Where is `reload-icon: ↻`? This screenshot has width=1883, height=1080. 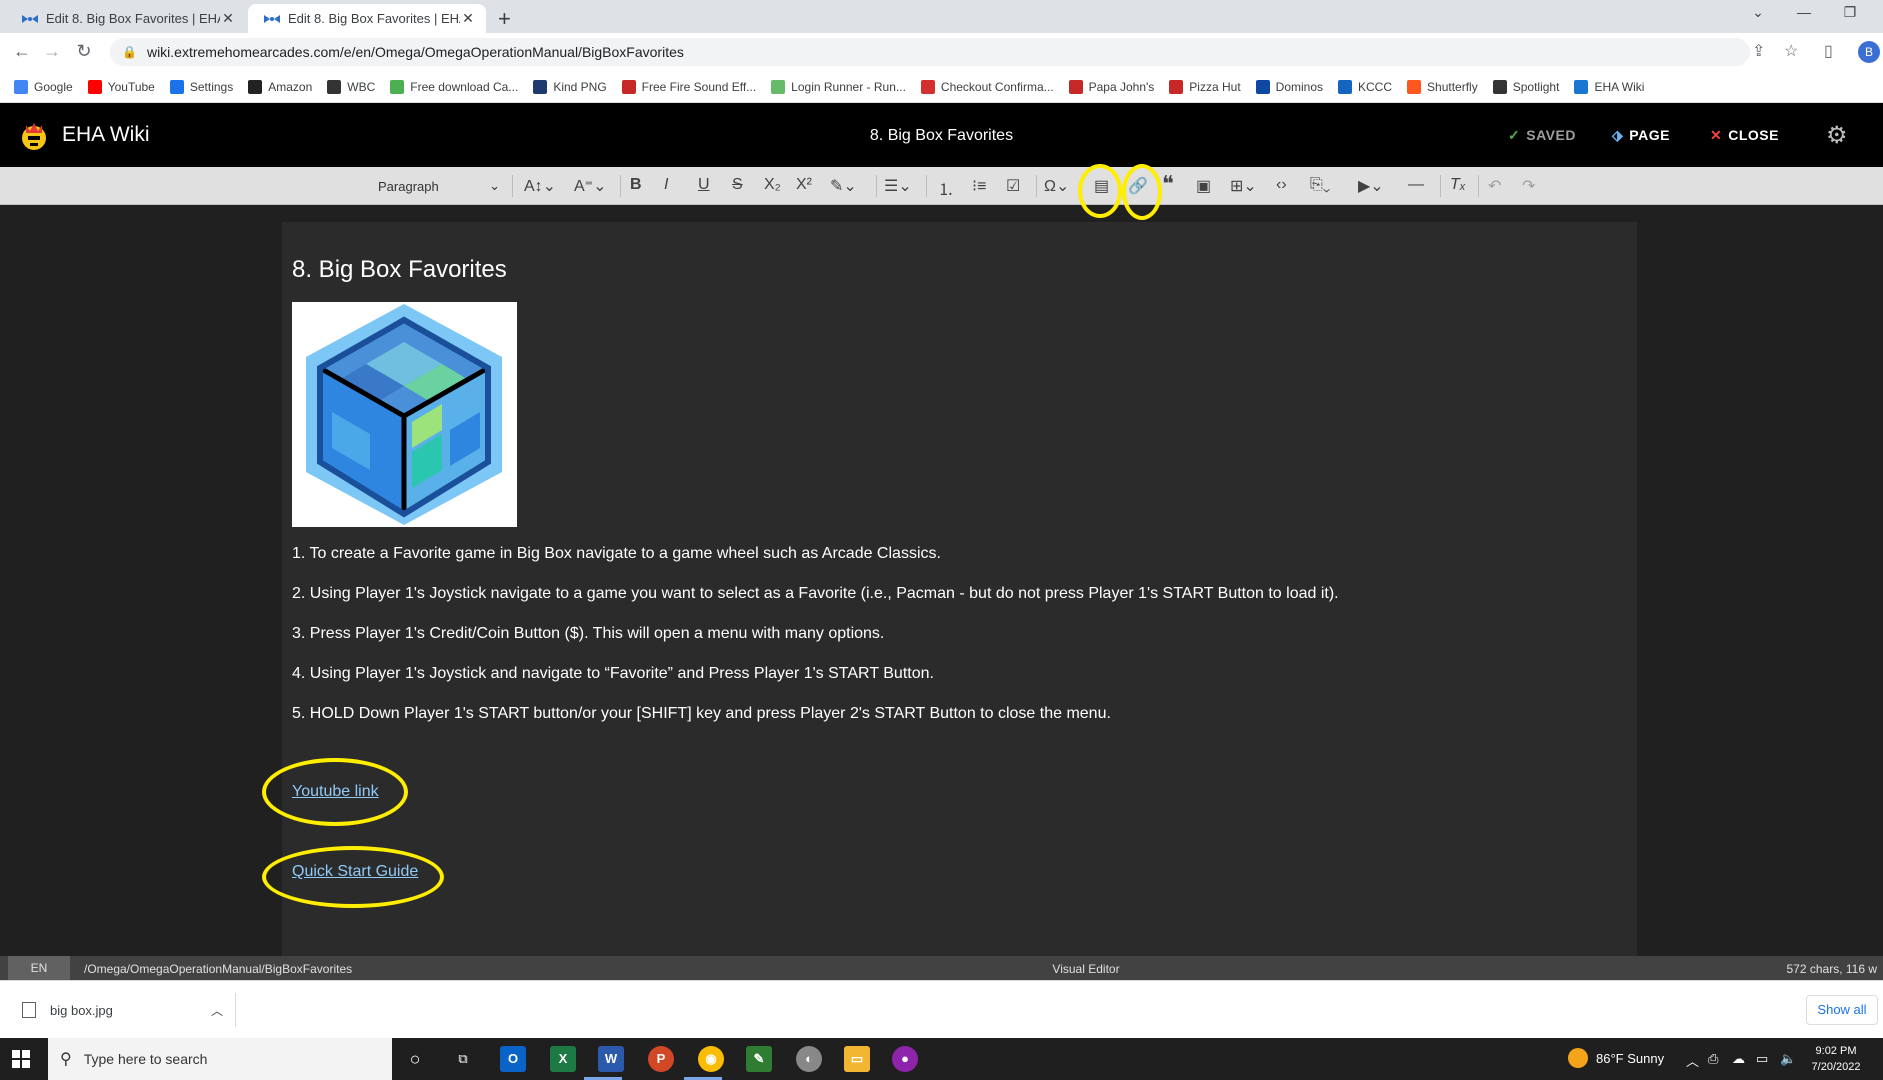
reload-icon: ↻ is located at coordinates (84, 51).